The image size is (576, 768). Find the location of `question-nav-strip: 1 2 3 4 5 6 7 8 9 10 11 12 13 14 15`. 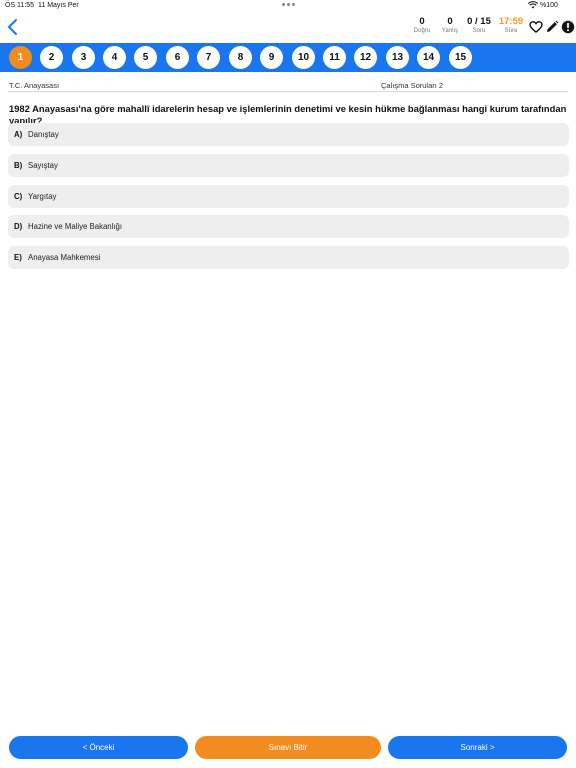

question-nav-strip: 1 2 3 4 5 6 7 8 9 10 11 12 13 14 15 is located at coordinates (288, 57).